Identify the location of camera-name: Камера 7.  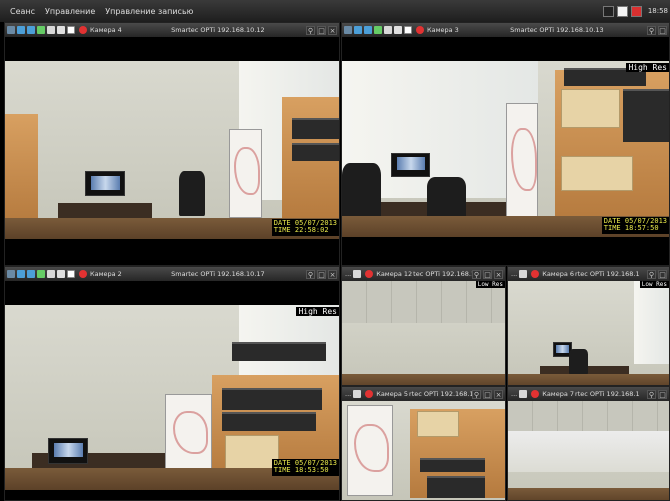
(558, 394).